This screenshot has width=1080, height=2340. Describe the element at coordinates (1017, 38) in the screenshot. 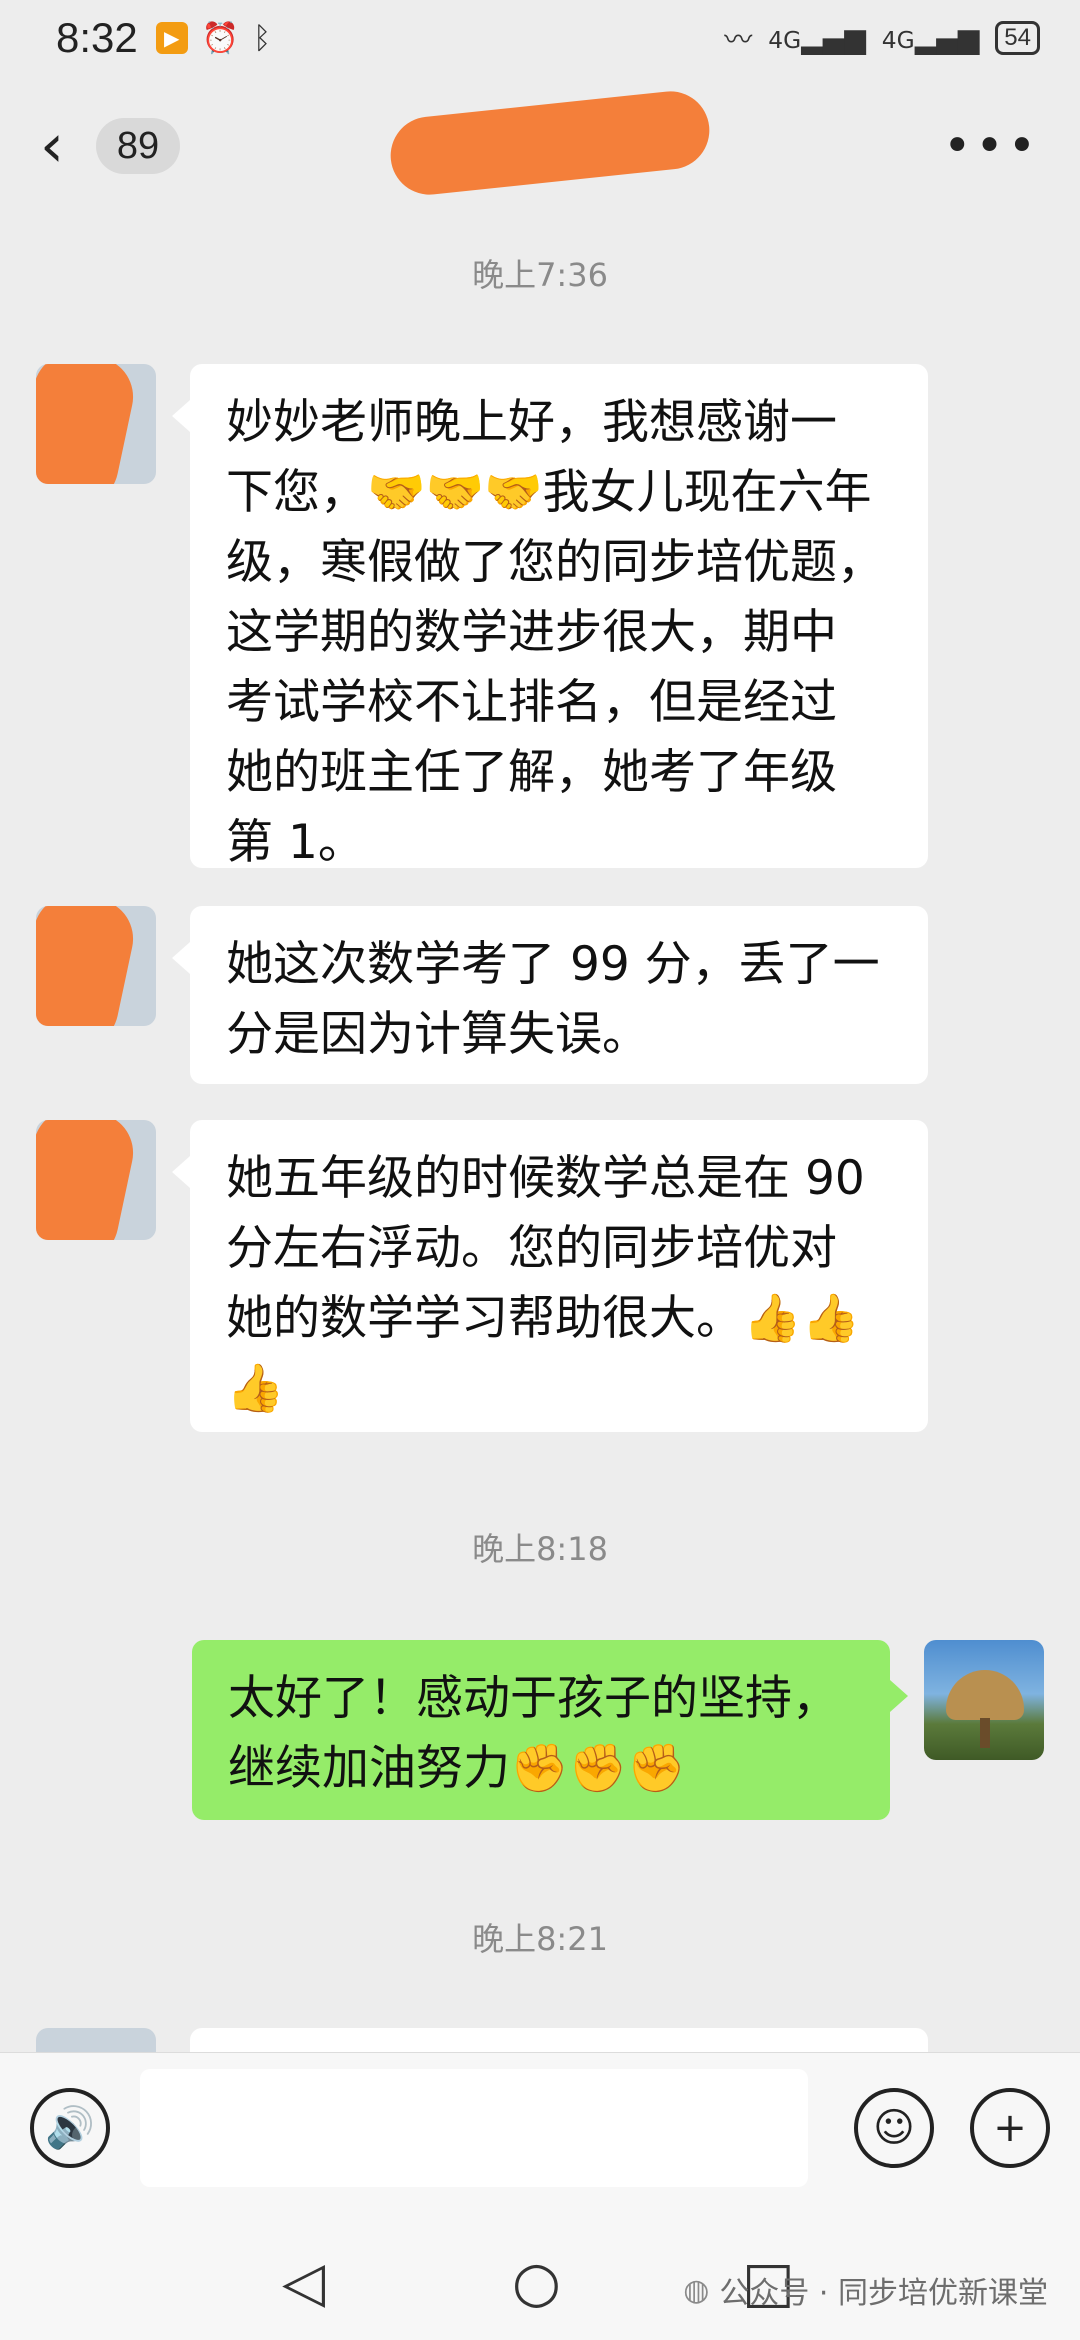

I see `battery-icon: 54` at that location.